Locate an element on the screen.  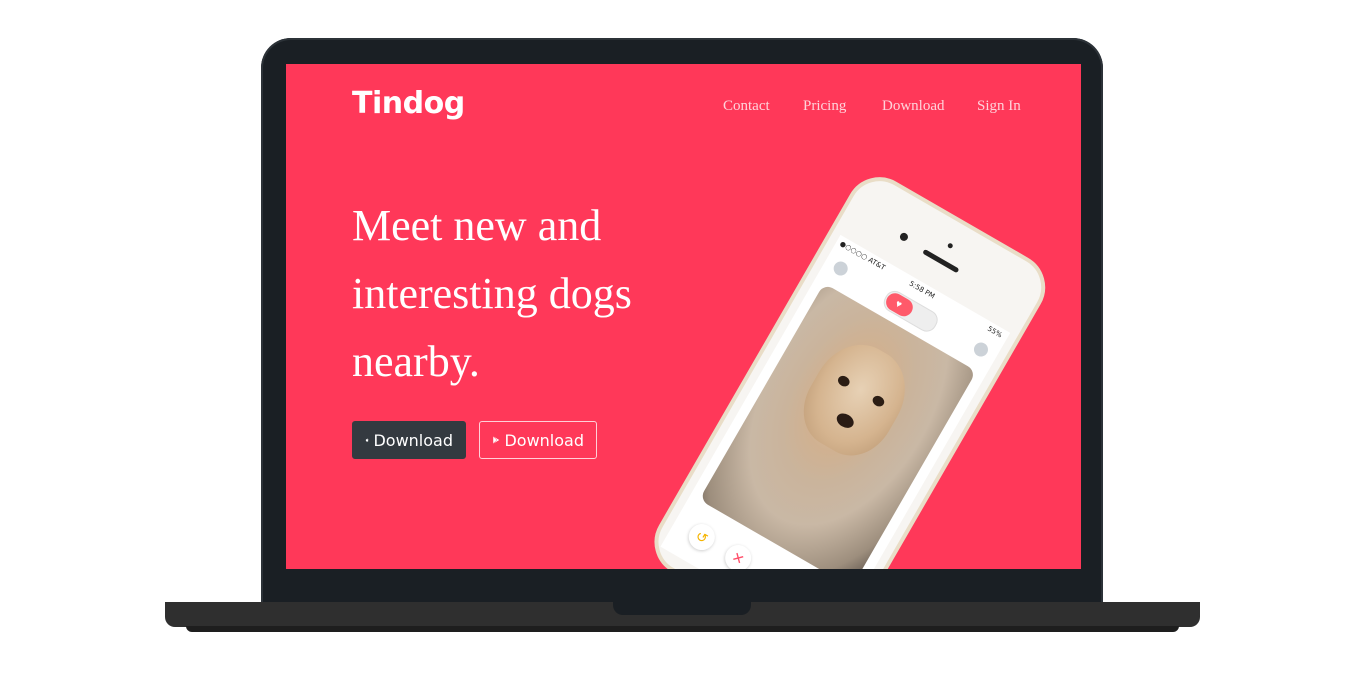
dog-eye-left is located at coordinates (844, 381).